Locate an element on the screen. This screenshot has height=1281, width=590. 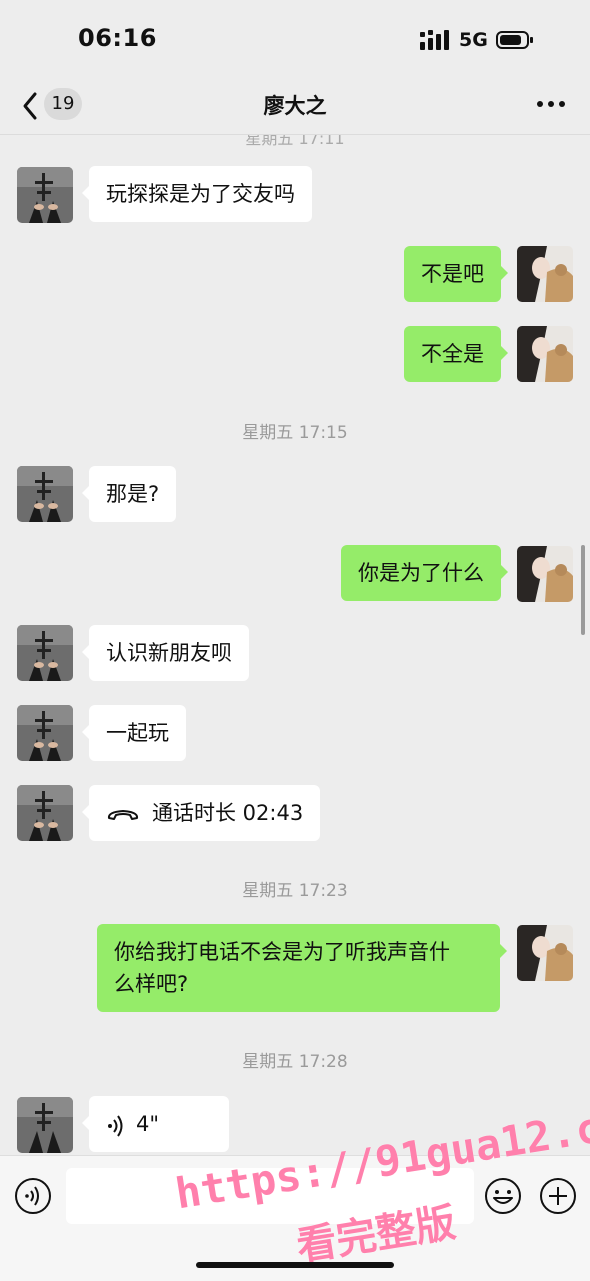
timestamp: 星期五 17:28 is located at coordinates (295, 1062).